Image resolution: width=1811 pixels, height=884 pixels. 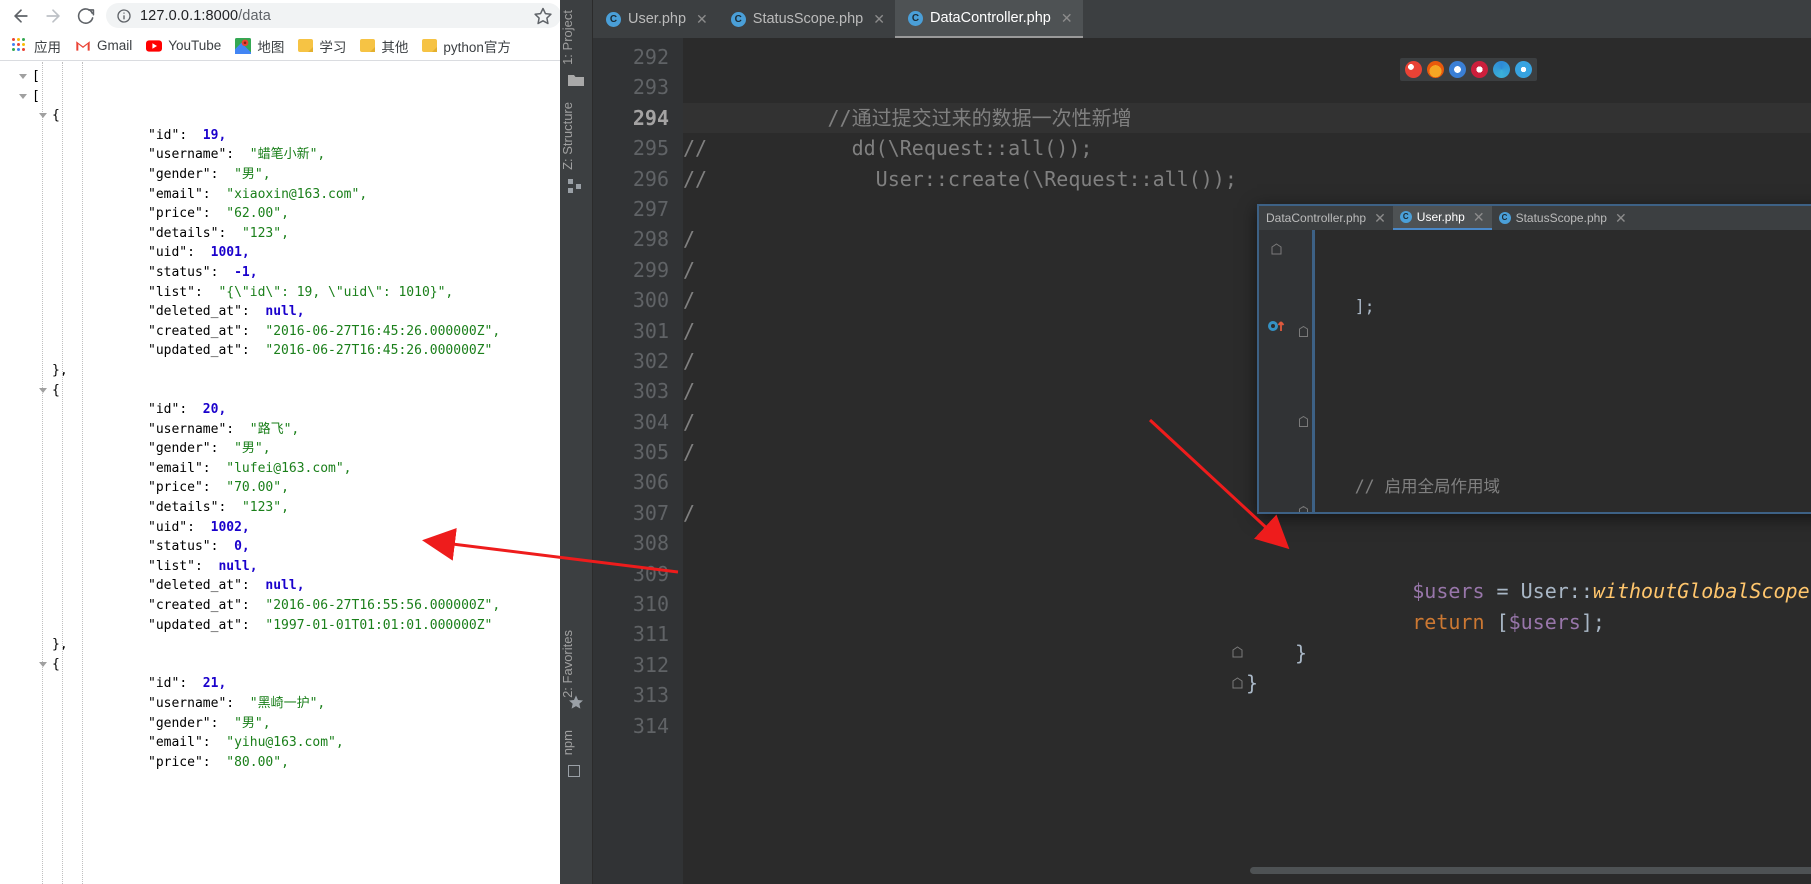 What do you see at coordinates (1479, 69) in the screenshot?
I see `opera-gx-icon` at bounding box center [1479, 69].